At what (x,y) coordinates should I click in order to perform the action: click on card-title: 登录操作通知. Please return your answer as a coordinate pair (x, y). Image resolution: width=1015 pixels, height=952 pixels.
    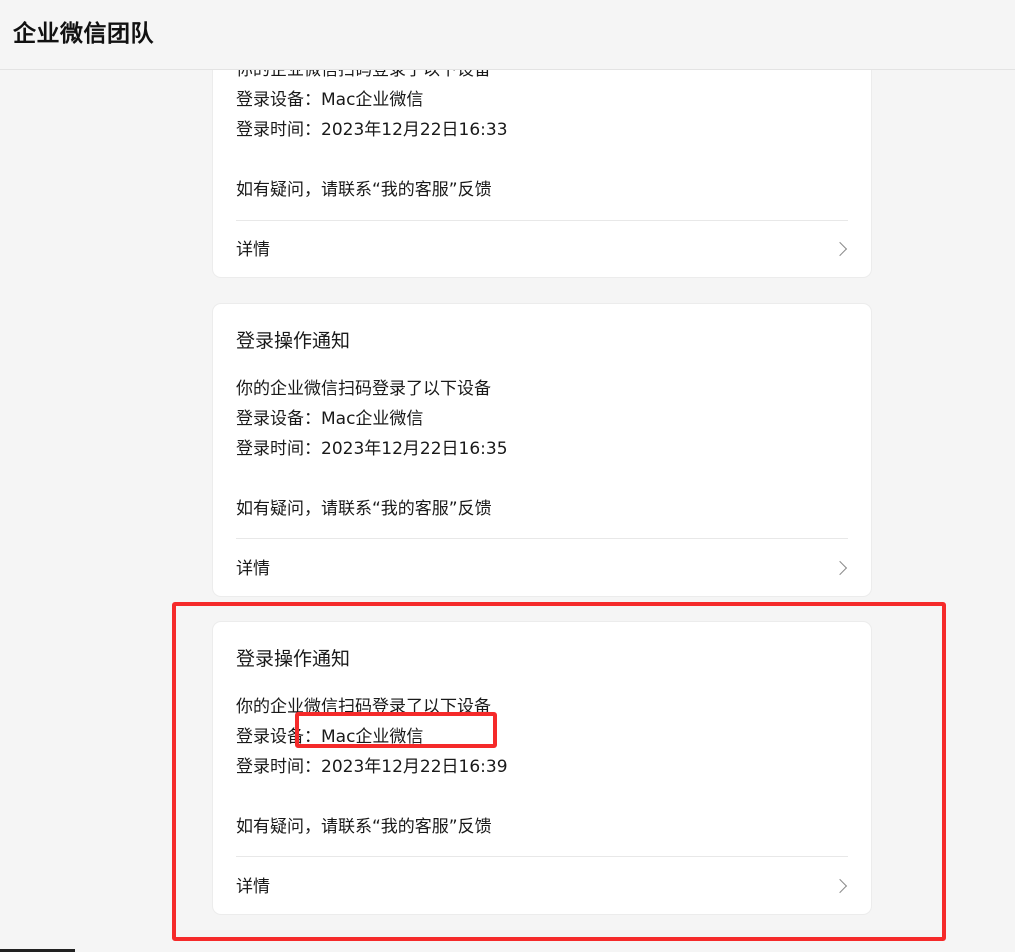
    Looking at the image, I should click on (293, 341).